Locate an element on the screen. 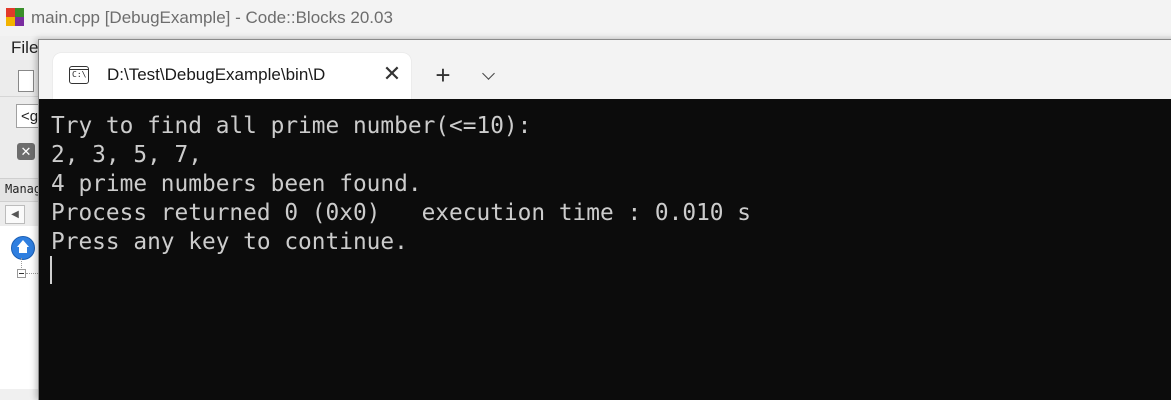  management-label: Manag is located at coordinates (23, 189).